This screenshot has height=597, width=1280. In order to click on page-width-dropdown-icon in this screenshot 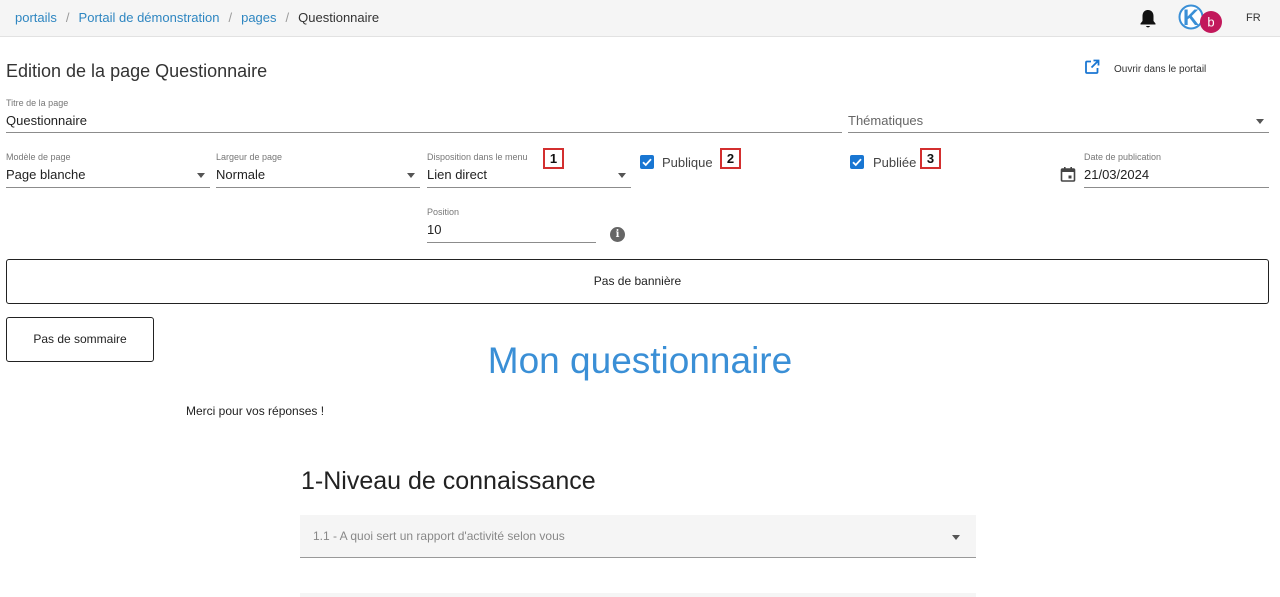, I will do `click(411, 175)`.